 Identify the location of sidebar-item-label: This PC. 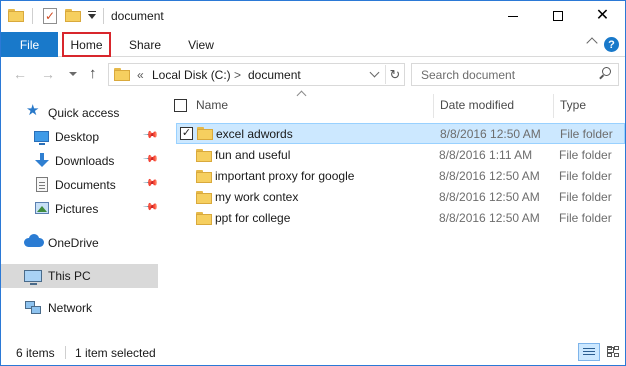
(69, 276).